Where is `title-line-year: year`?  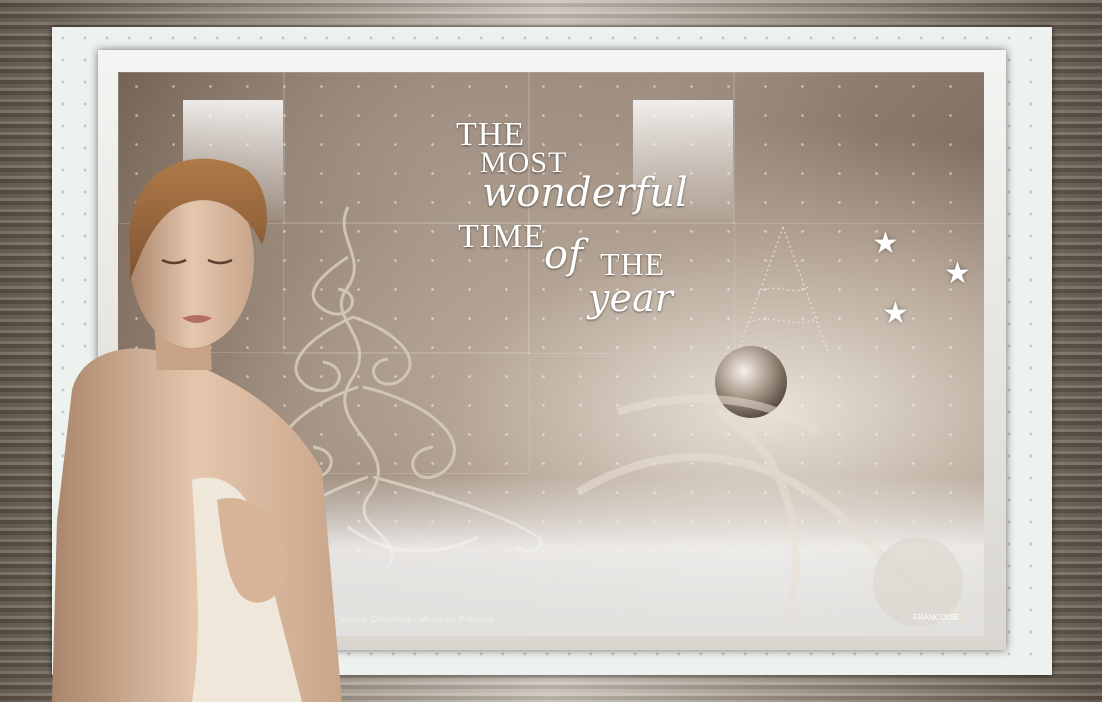
title-line-year: year is located at coordinates (630, 298).